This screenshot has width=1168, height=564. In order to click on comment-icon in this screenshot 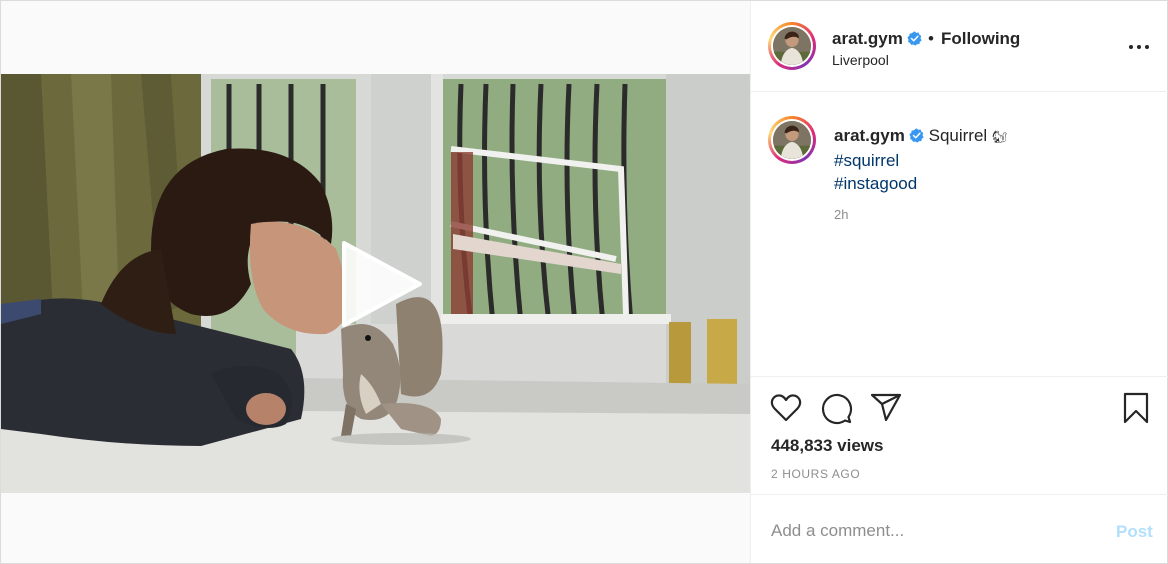, I will do `click(836, 408)`.